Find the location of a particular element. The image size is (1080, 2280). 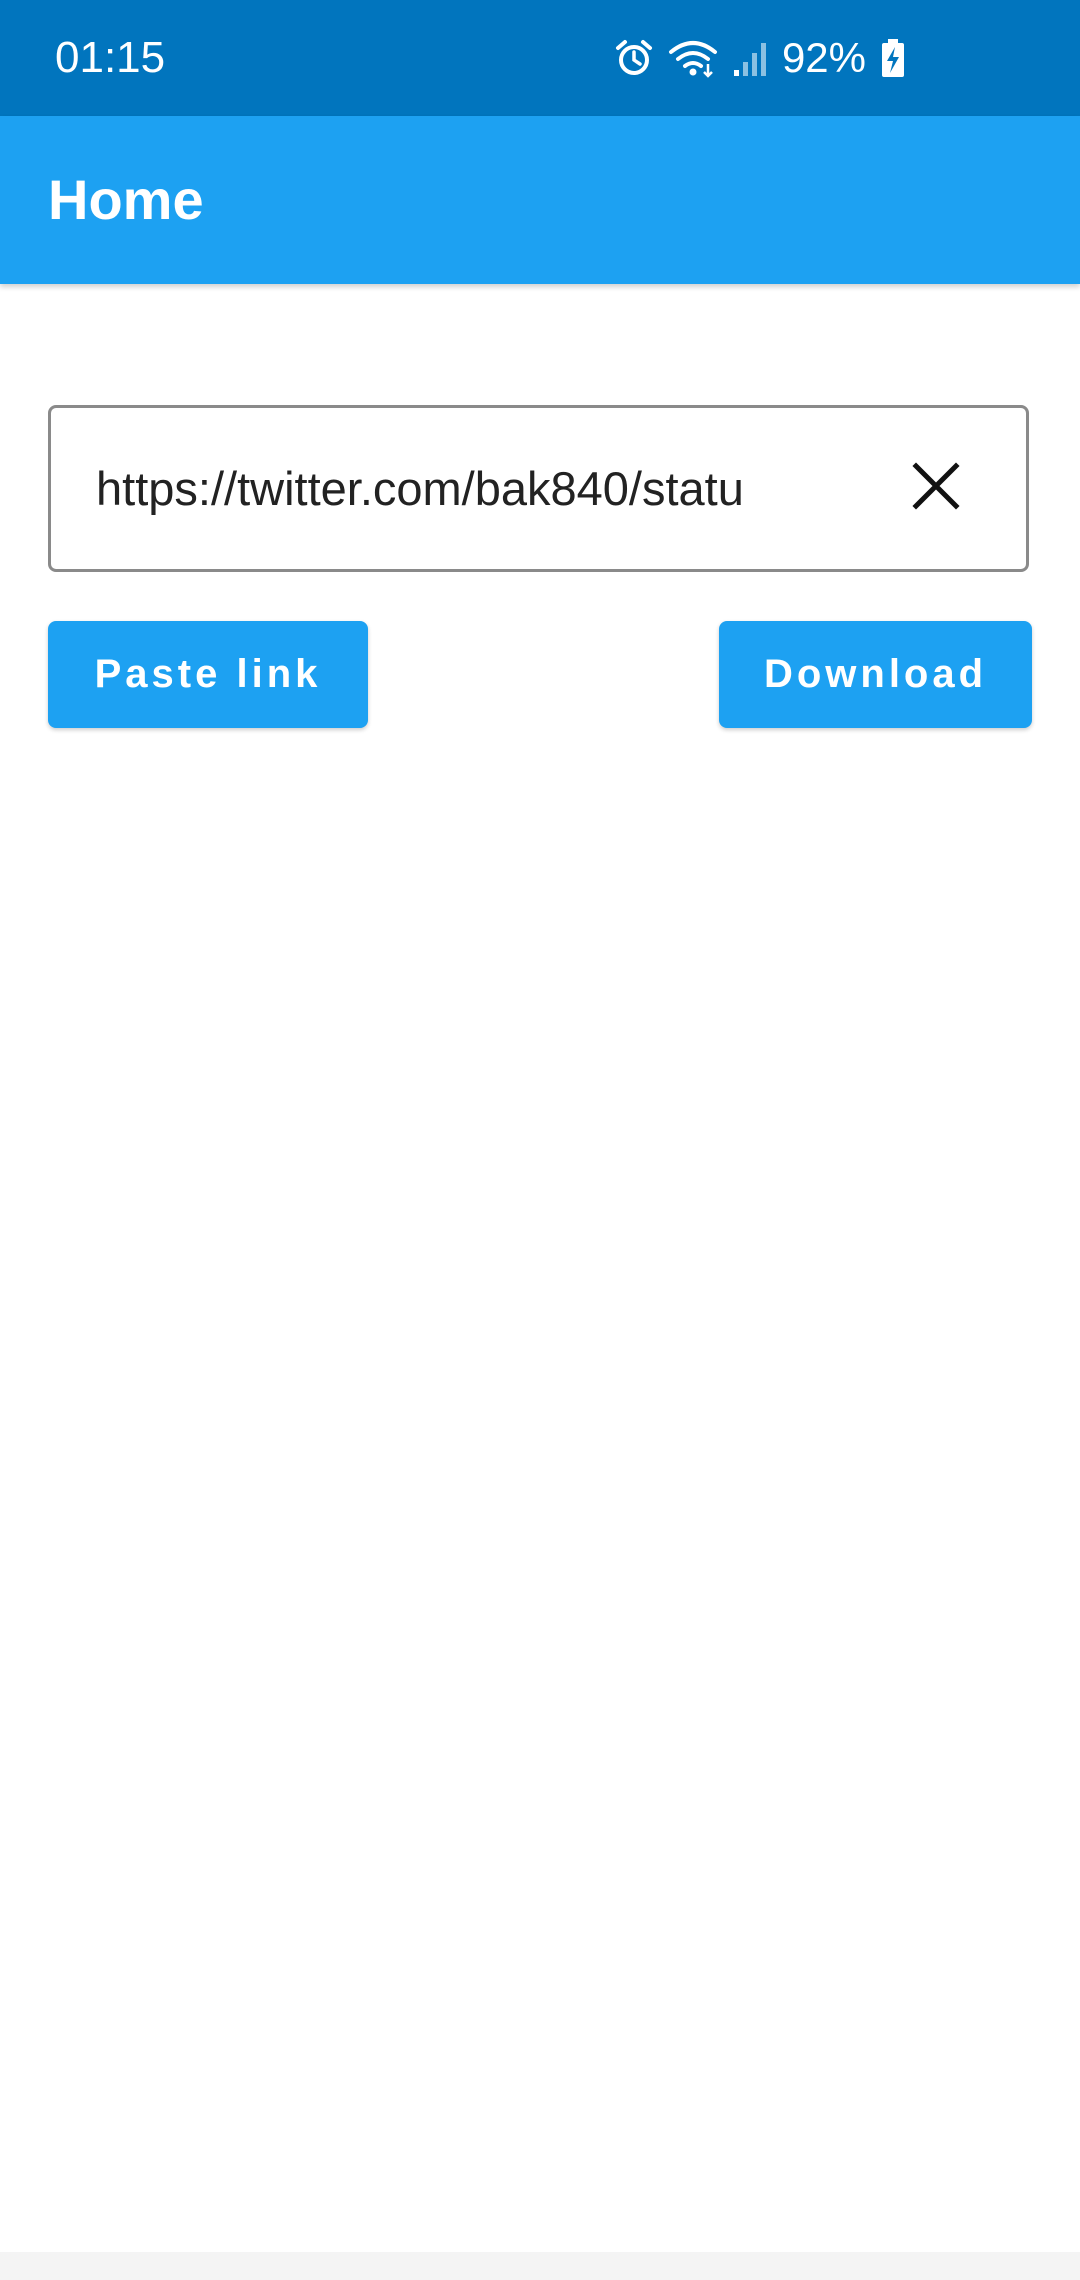

navigation-bar is located at coordinates (540, 2266).